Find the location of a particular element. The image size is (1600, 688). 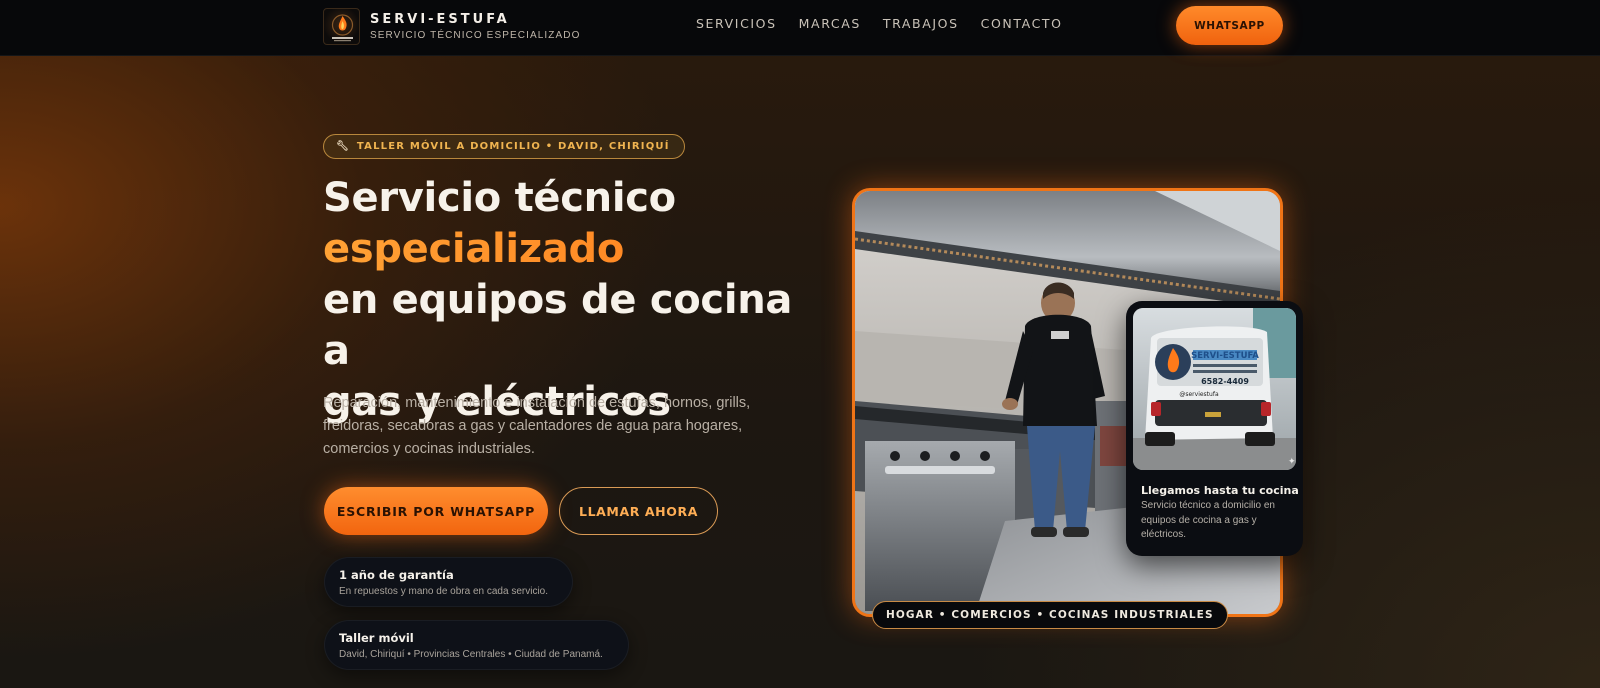

whatsapp-nav-button: WHATSAPP is located at coordinates (1229, 25).